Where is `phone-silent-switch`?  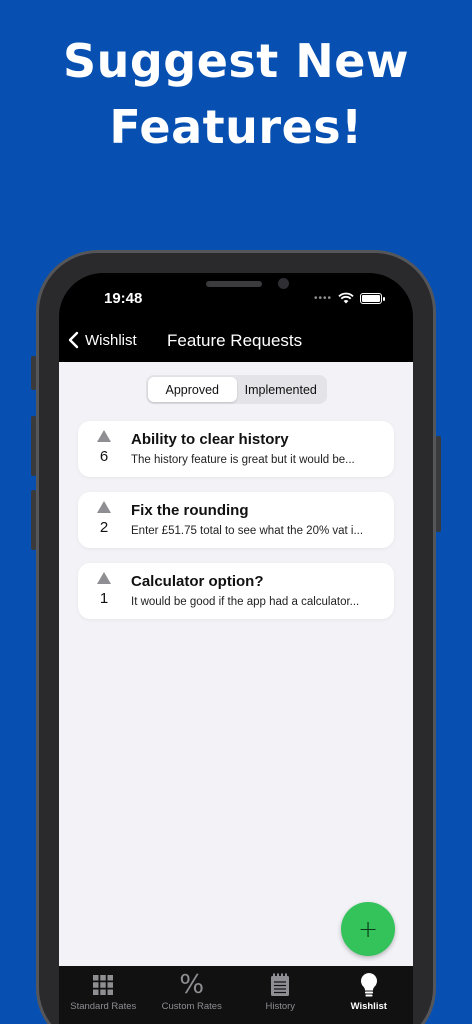 phone-silent-switch is located at coordinates (33, 373).